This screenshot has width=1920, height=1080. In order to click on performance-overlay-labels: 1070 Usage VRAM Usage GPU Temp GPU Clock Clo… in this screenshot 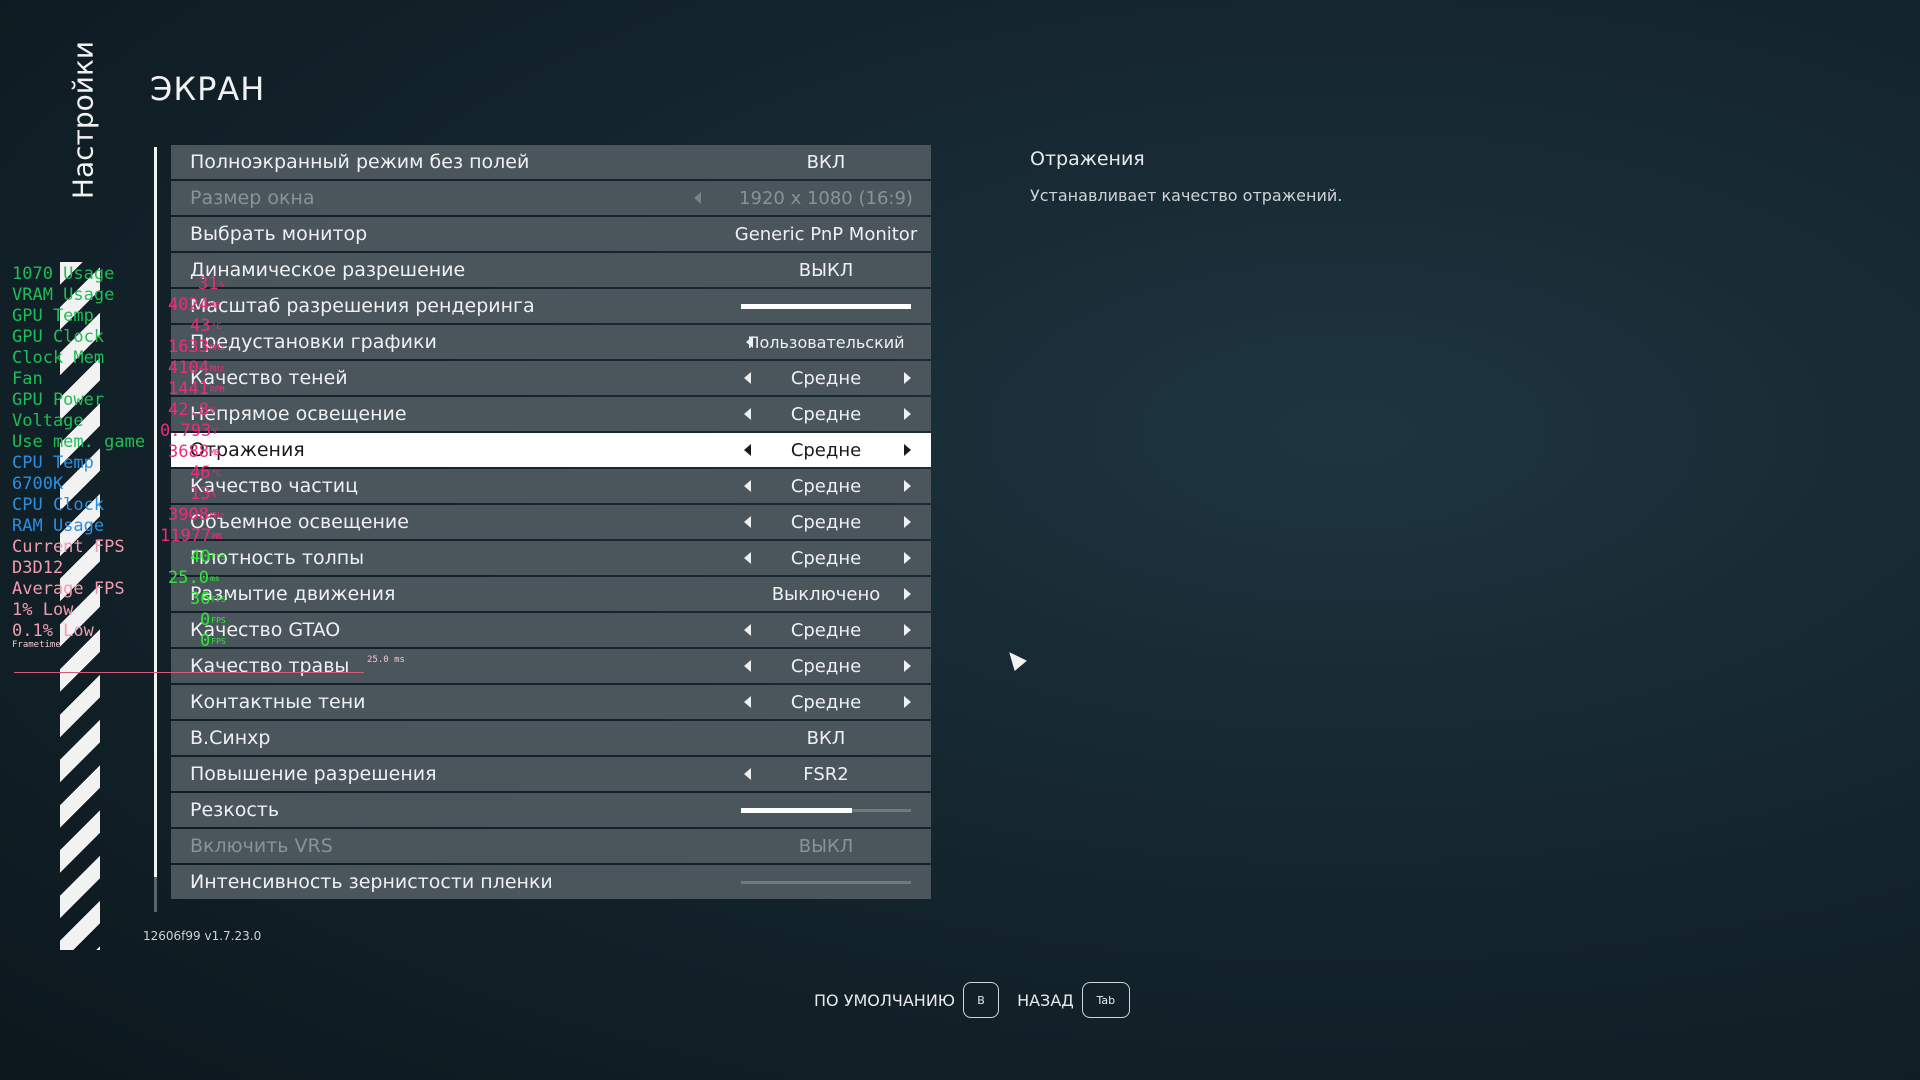, I will do `click(78, 453)`.